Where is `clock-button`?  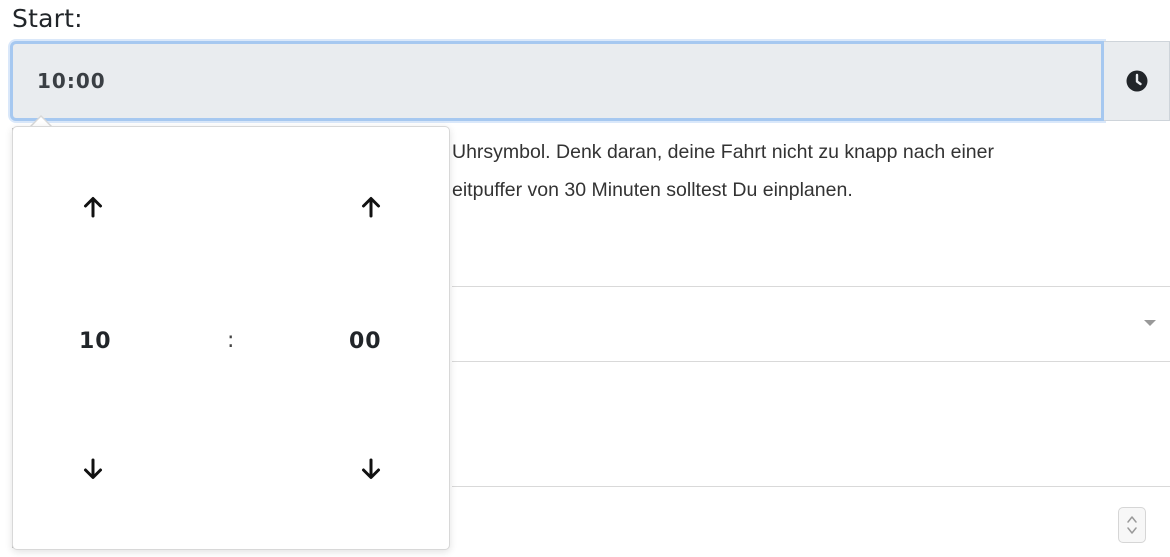 clock-button is located at coordinates (1137, 81).